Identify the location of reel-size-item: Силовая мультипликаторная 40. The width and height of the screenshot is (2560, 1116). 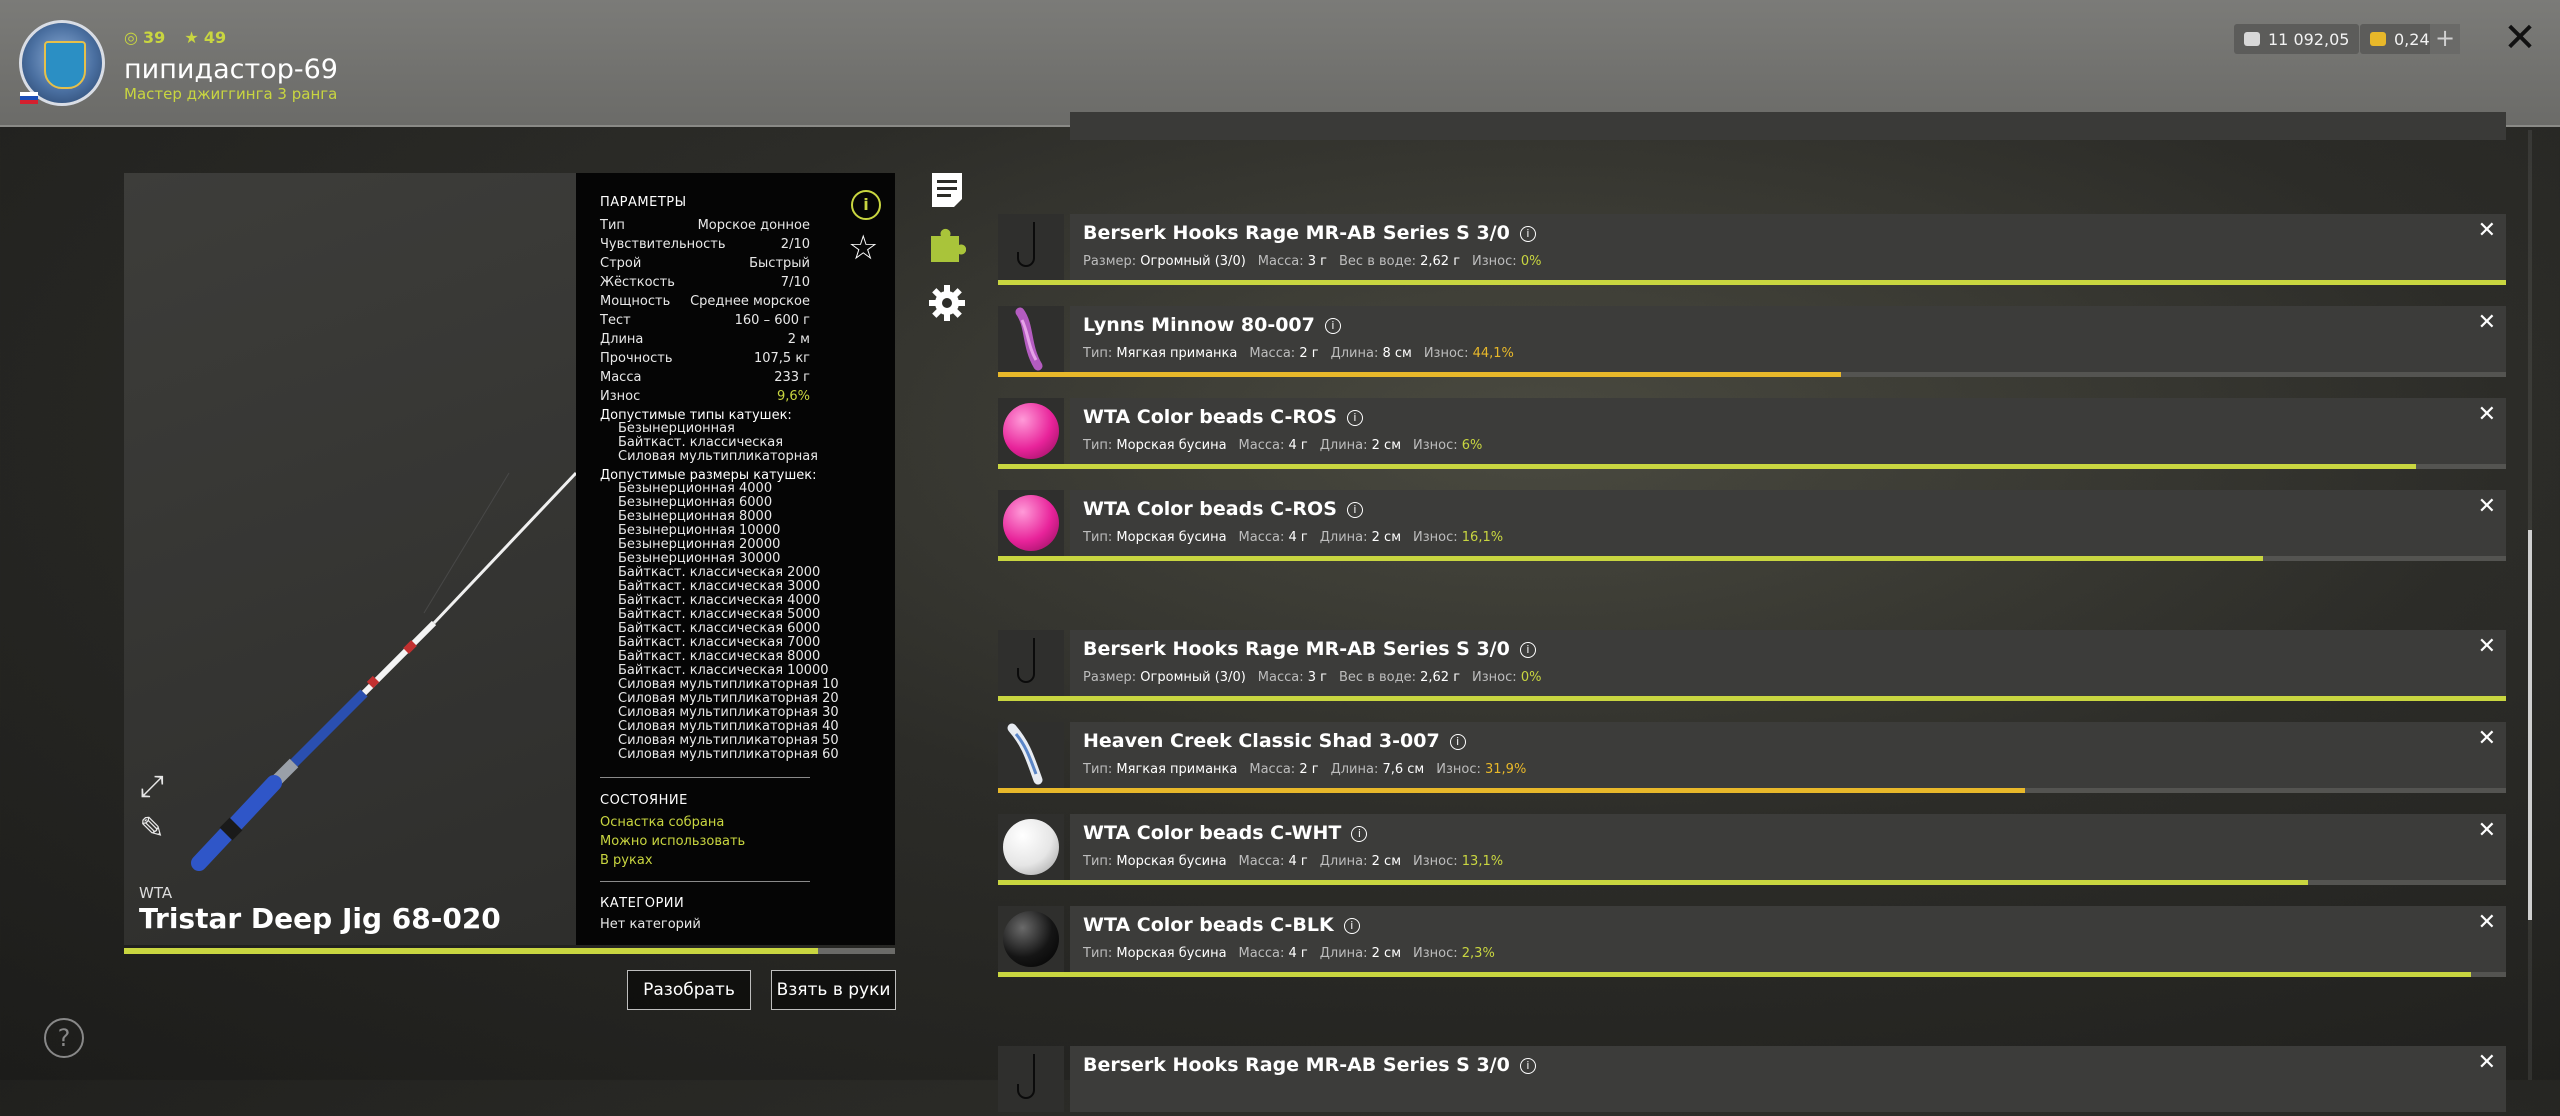
(728, 726).